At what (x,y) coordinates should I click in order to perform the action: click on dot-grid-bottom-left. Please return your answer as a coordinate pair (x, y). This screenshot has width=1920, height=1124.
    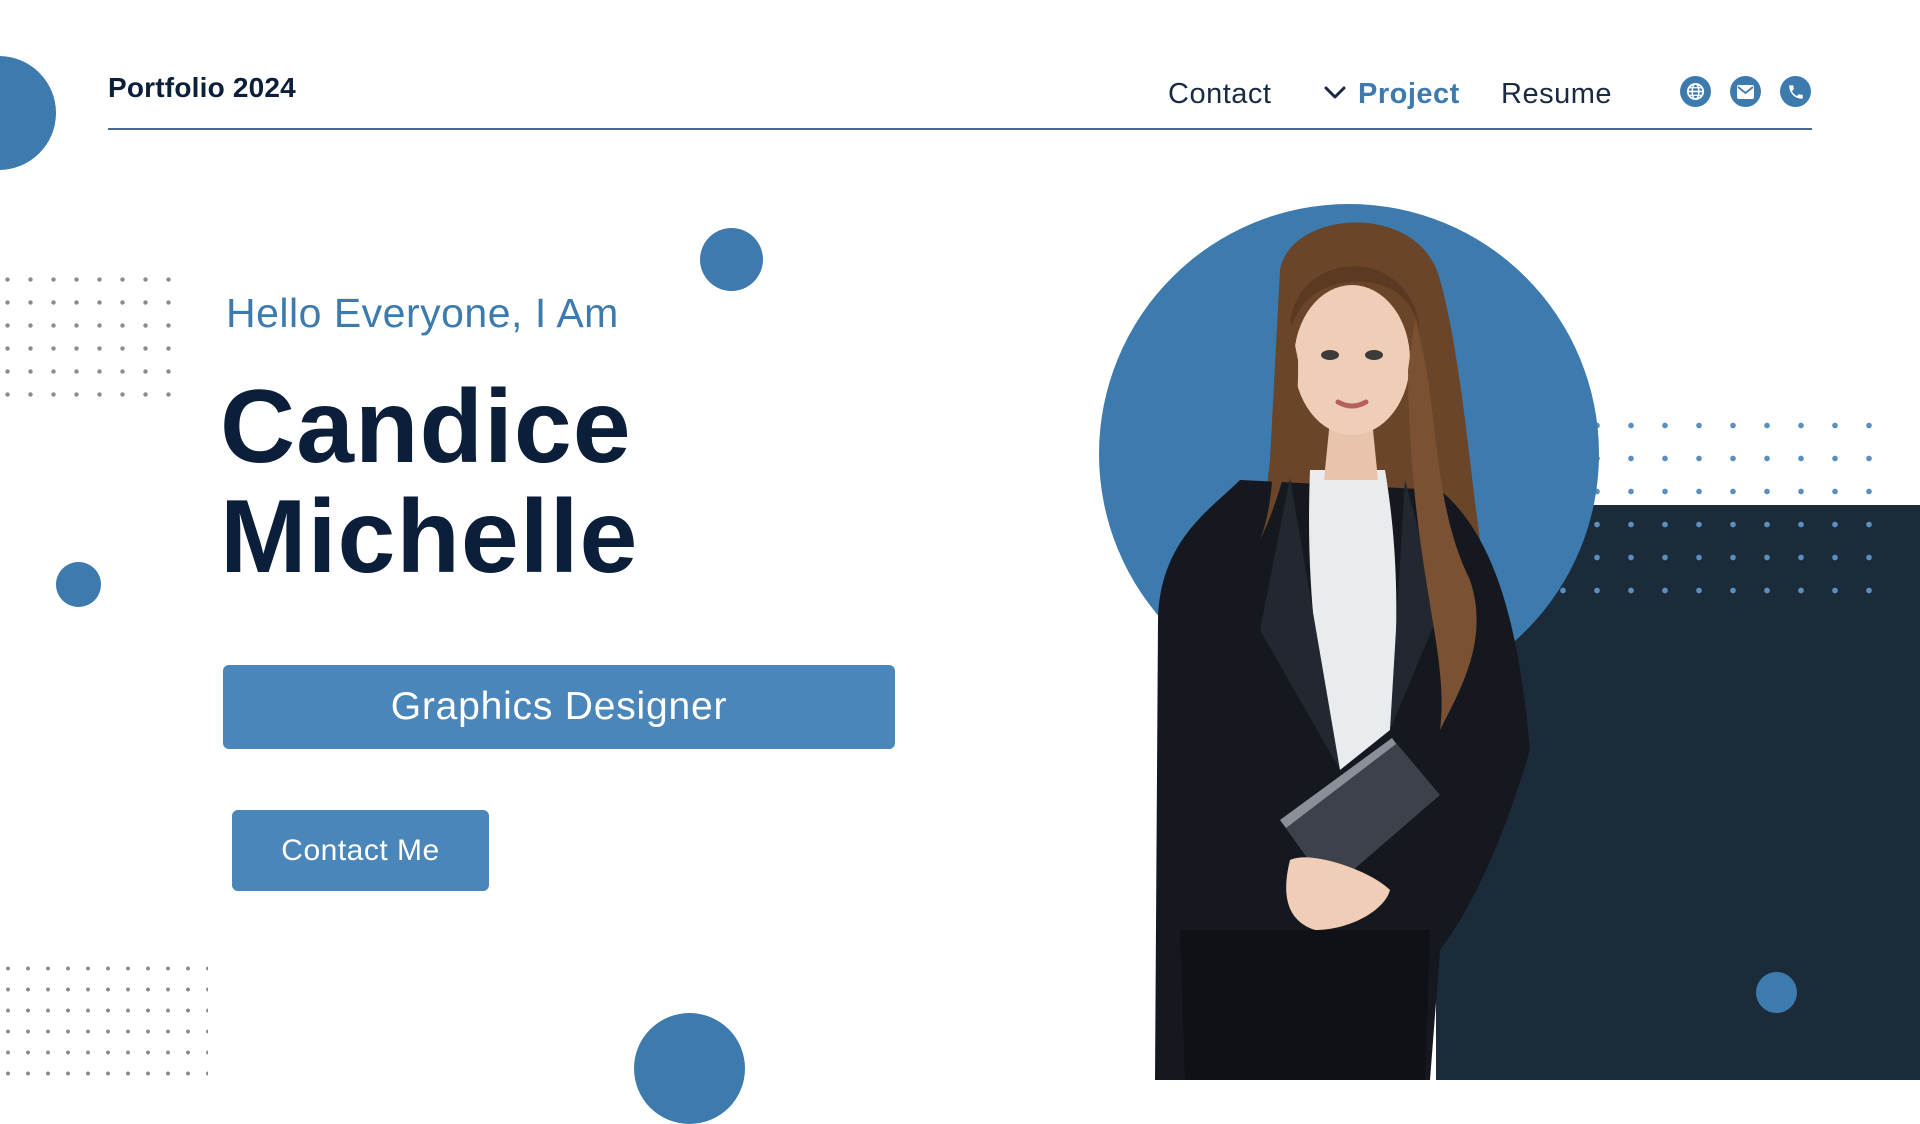
    Looking at the image, I should click on (104, 1019).